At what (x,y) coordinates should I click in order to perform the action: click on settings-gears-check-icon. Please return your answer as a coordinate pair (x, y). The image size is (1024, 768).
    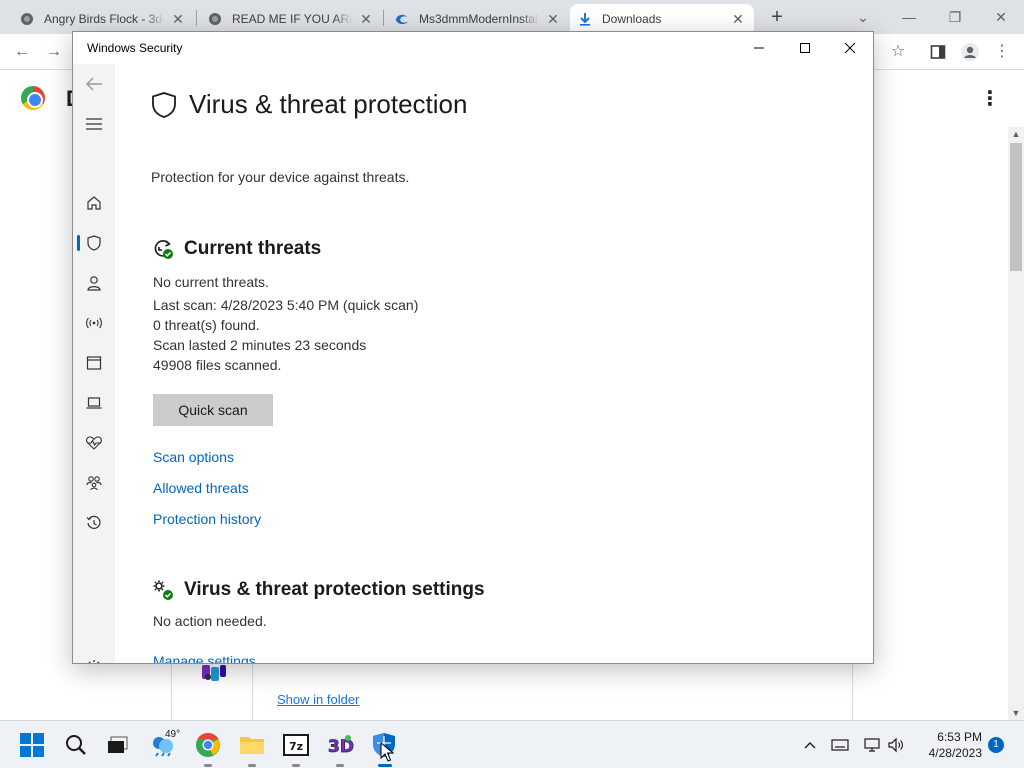
    Looking at the image, I should click on (163, 590).